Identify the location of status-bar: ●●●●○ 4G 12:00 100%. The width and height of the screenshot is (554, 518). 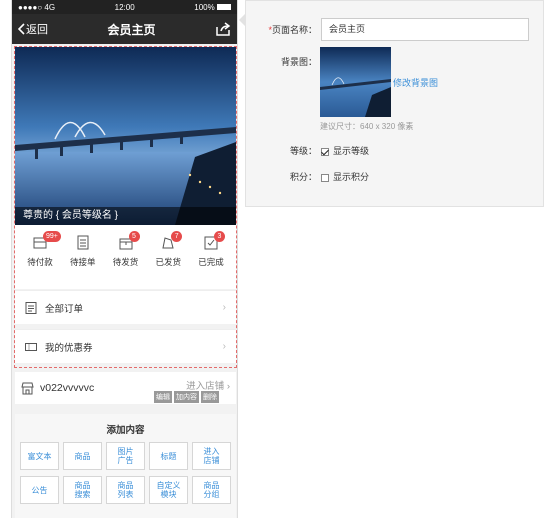
(124, 7).